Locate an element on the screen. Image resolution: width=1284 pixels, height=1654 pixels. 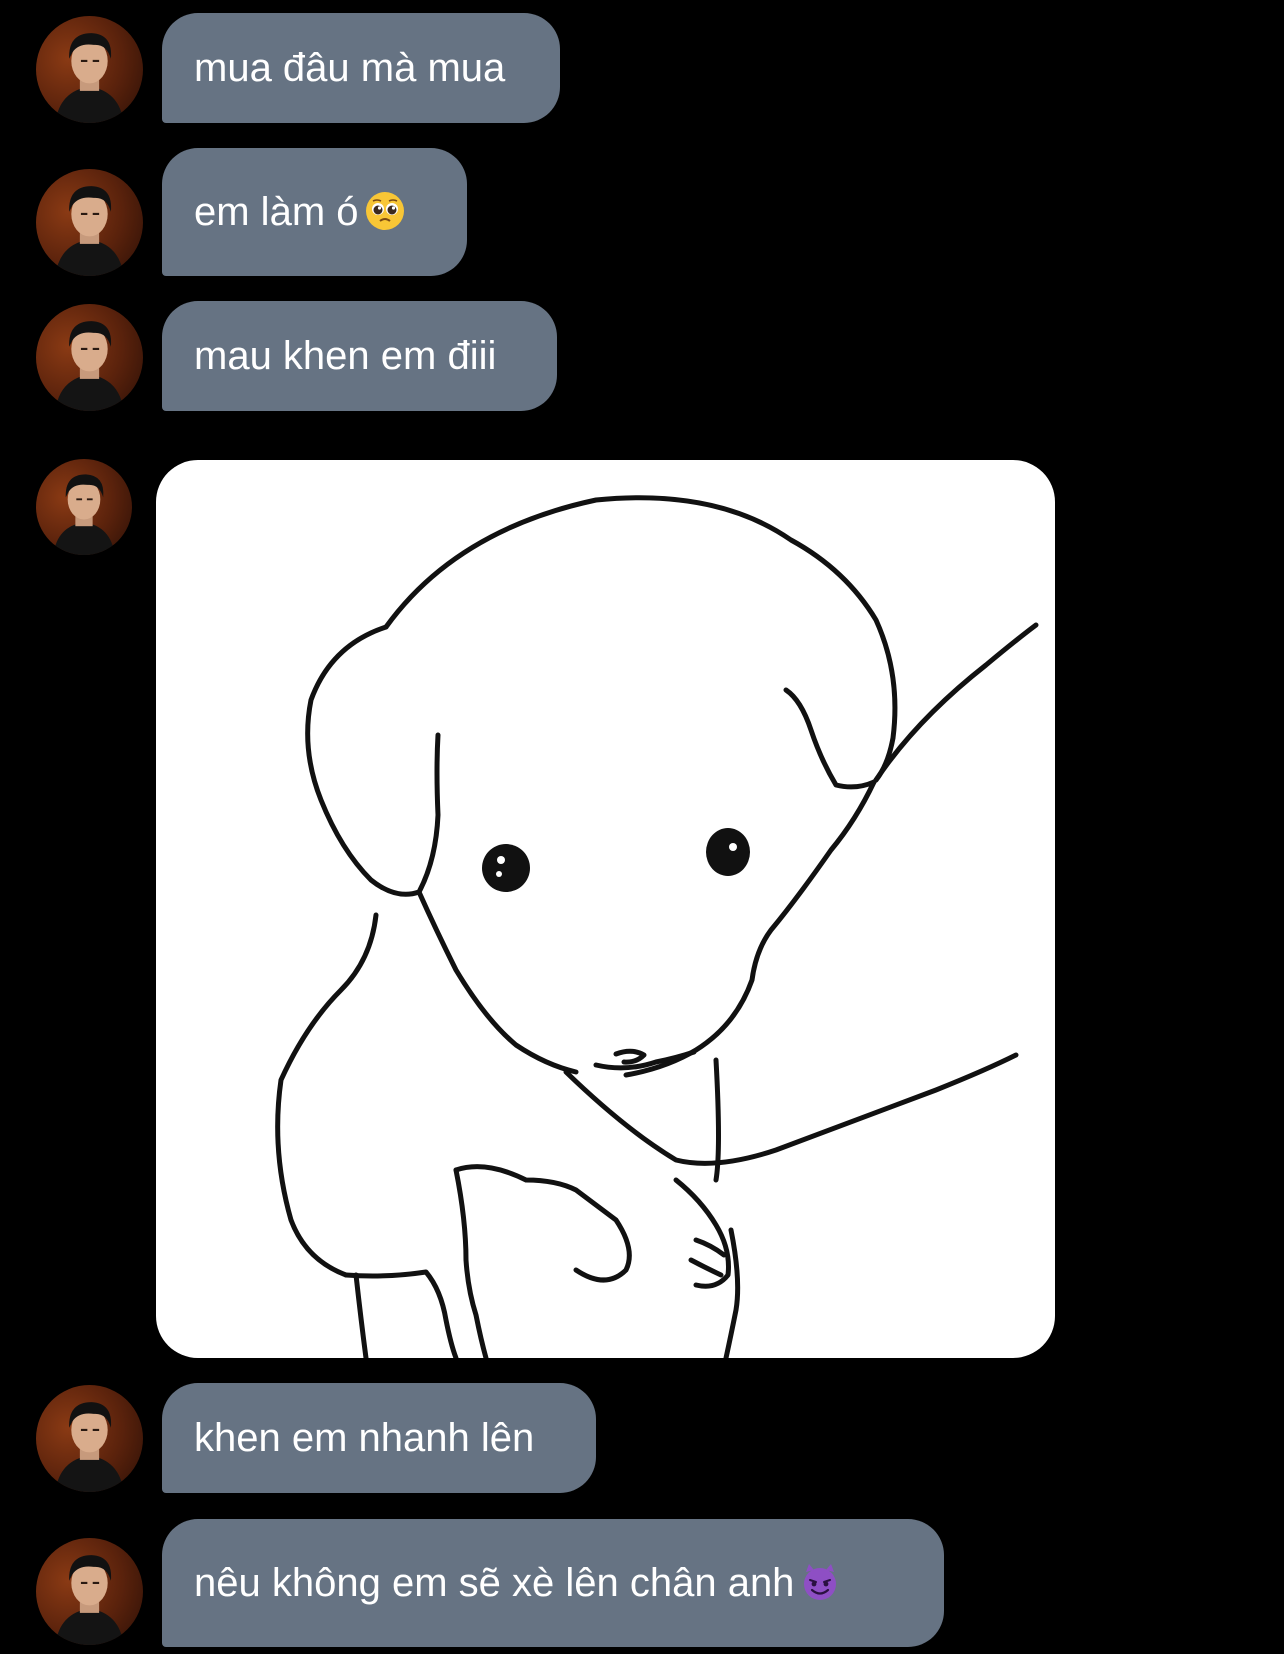
message-bubble: mau khen em điii is located at coordinates (359, 356).